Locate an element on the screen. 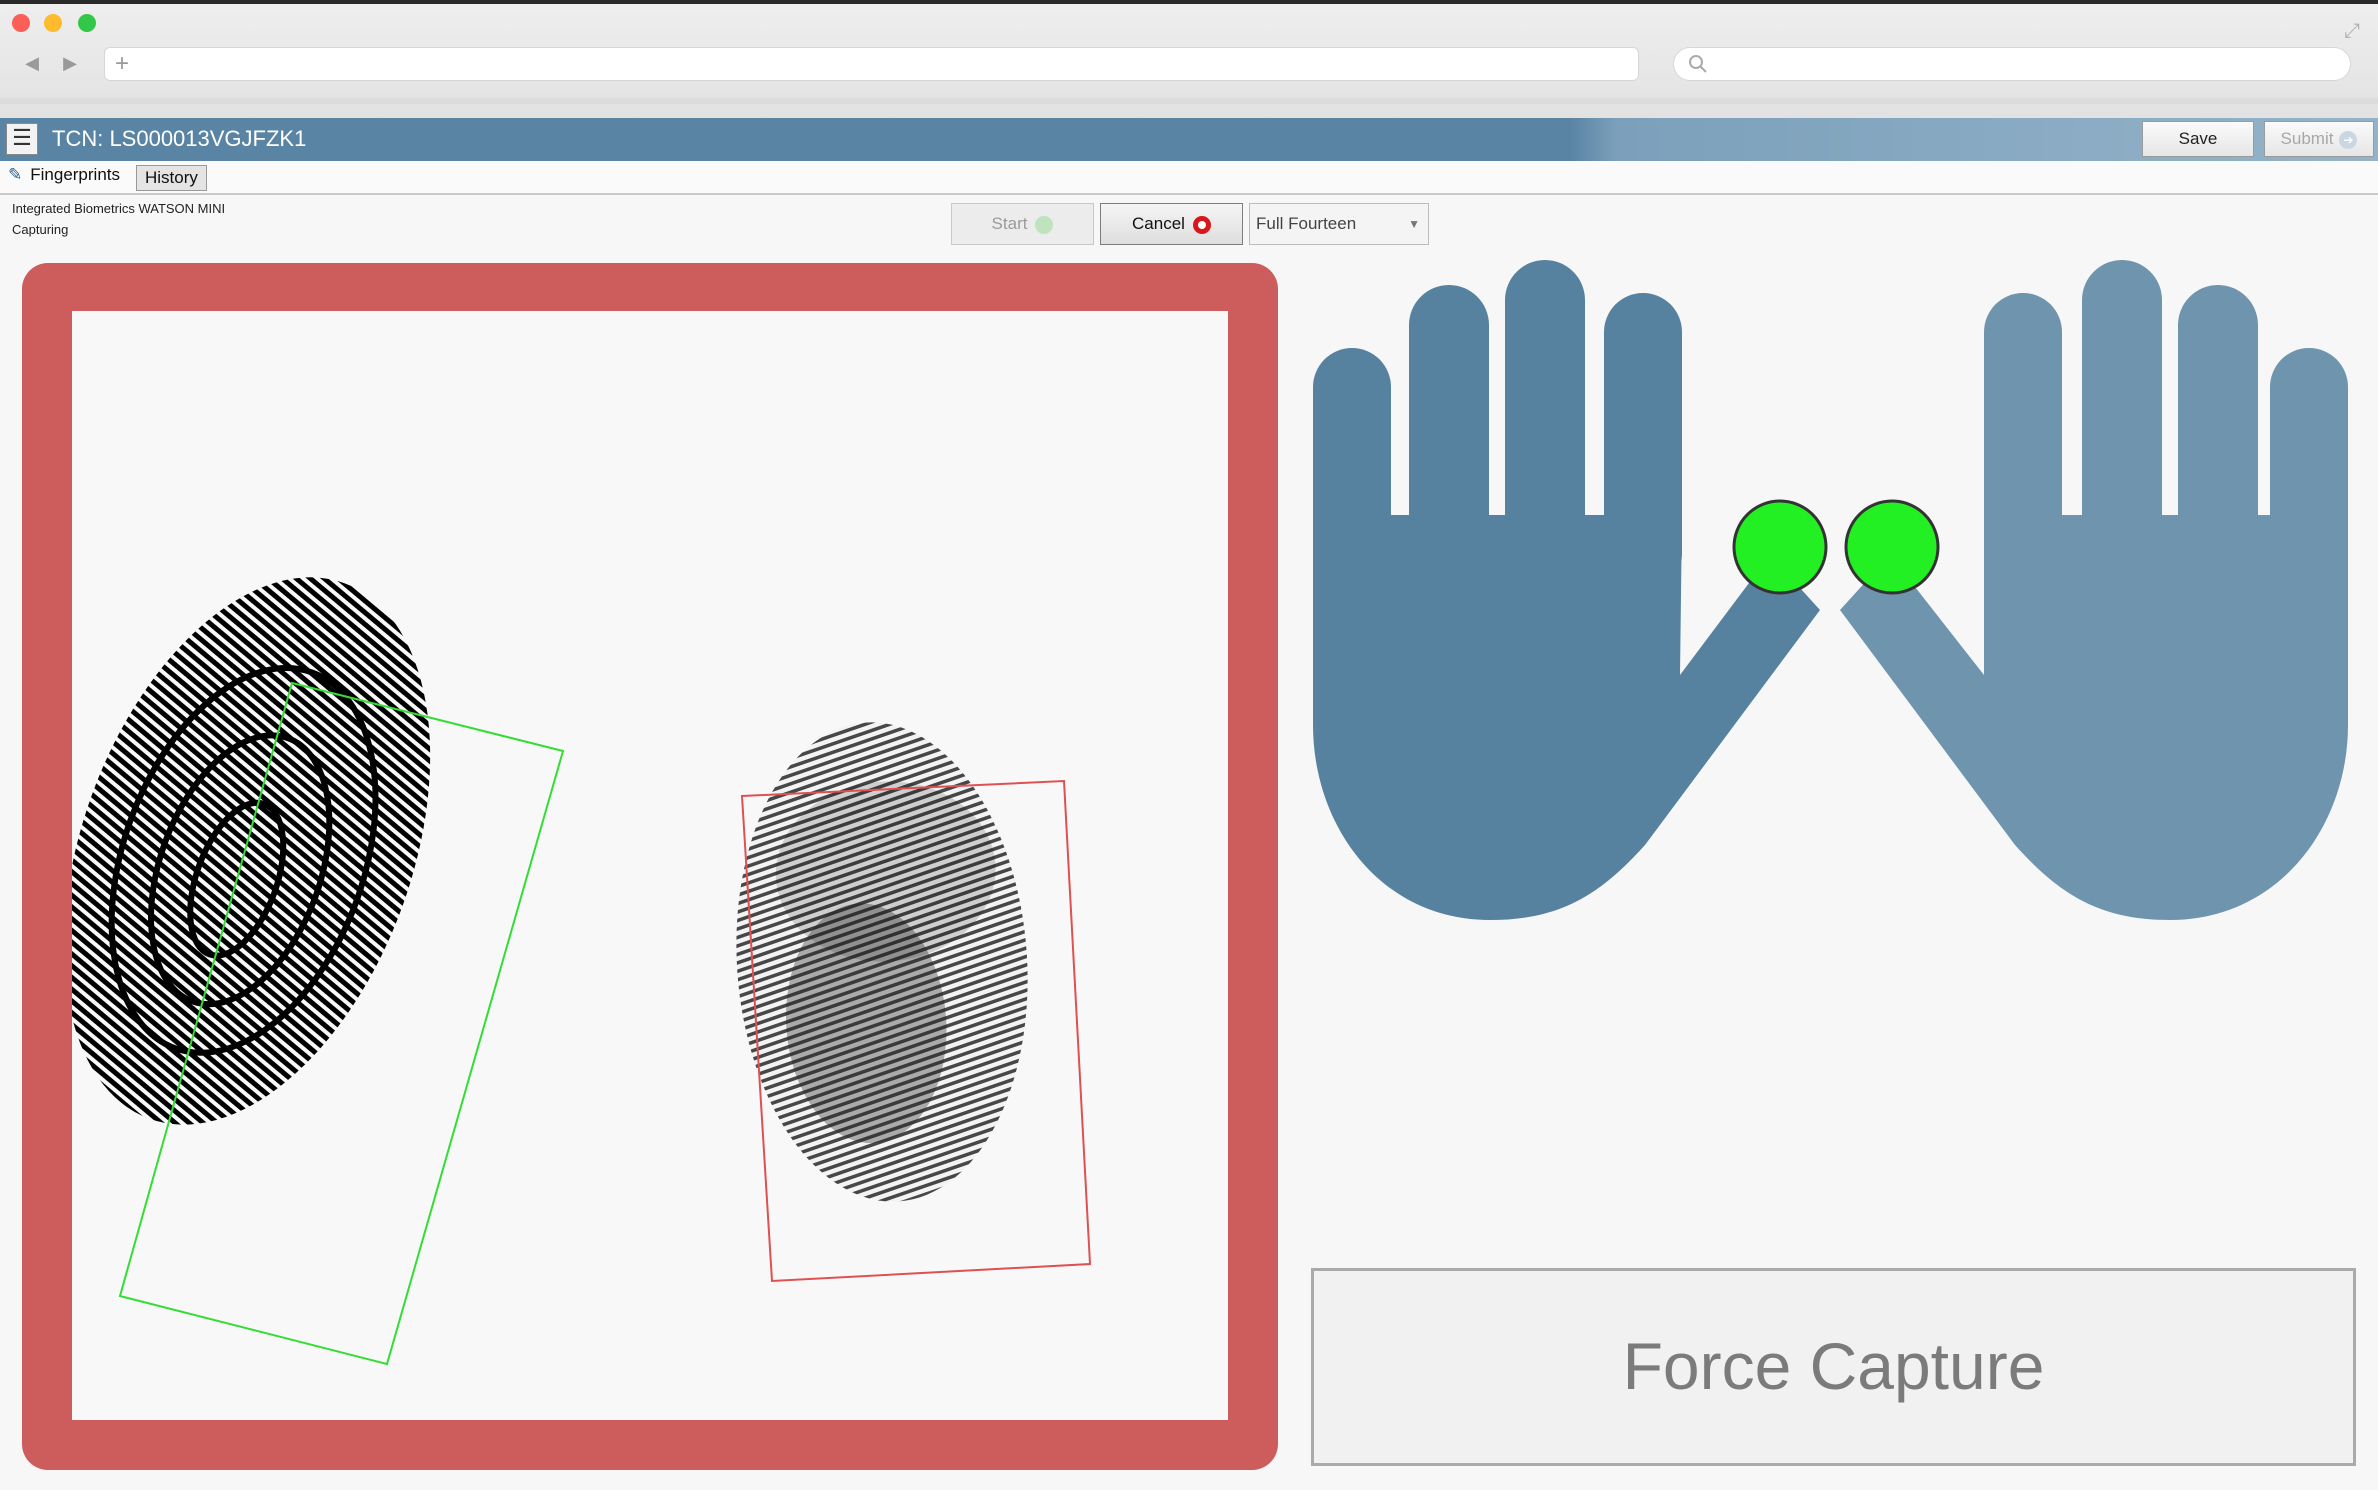 Image resolution: width=2378 pixels, height=1490 pixels. start-button: Start is located at coordinates (1022, 224).